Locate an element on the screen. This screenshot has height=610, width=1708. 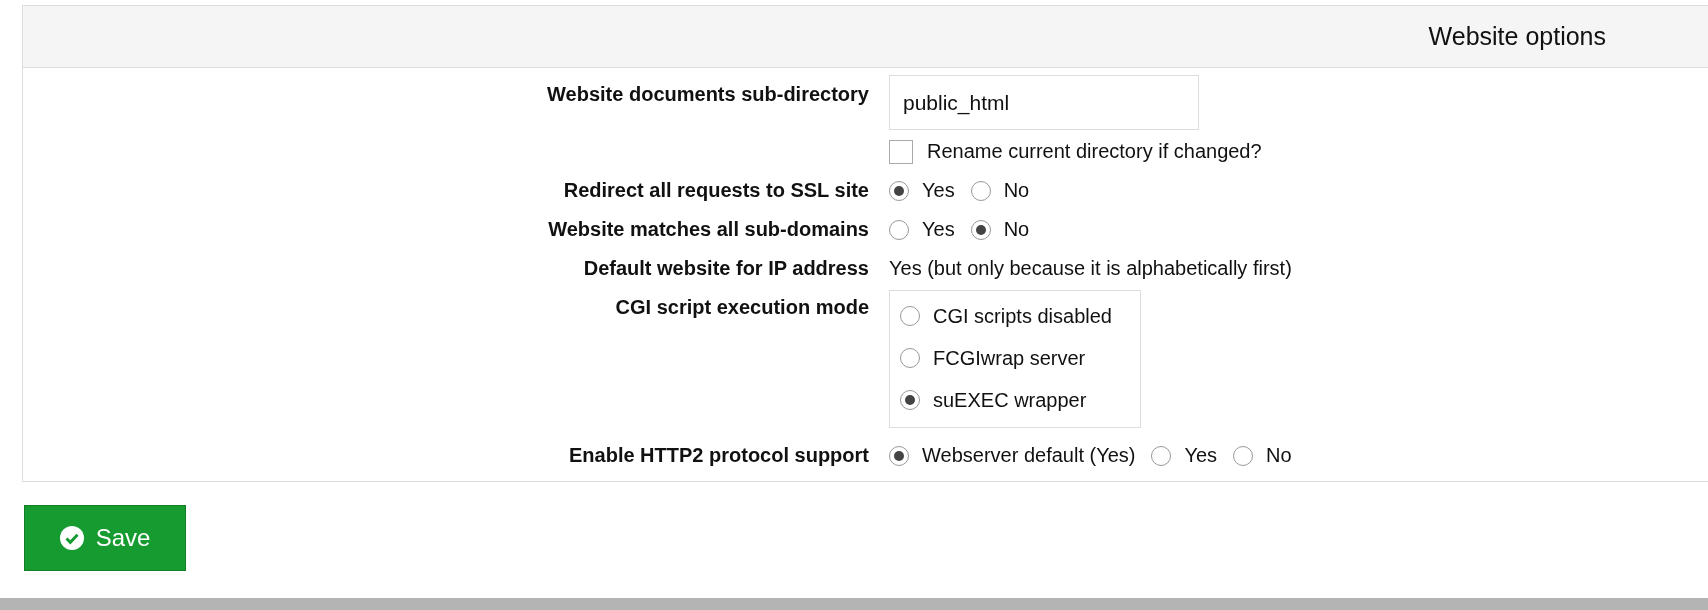
checkbox is located at coordinates (901, 151).